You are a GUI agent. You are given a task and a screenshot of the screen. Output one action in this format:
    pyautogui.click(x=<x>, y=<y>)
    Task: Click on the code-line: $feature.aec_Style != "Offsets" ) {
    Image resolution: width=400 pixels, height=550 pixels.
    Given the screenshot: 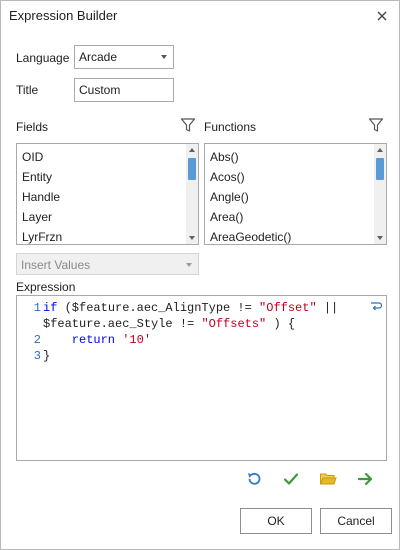 What is the action you would take?
    pyautogui.click(x=192, y=324)
    